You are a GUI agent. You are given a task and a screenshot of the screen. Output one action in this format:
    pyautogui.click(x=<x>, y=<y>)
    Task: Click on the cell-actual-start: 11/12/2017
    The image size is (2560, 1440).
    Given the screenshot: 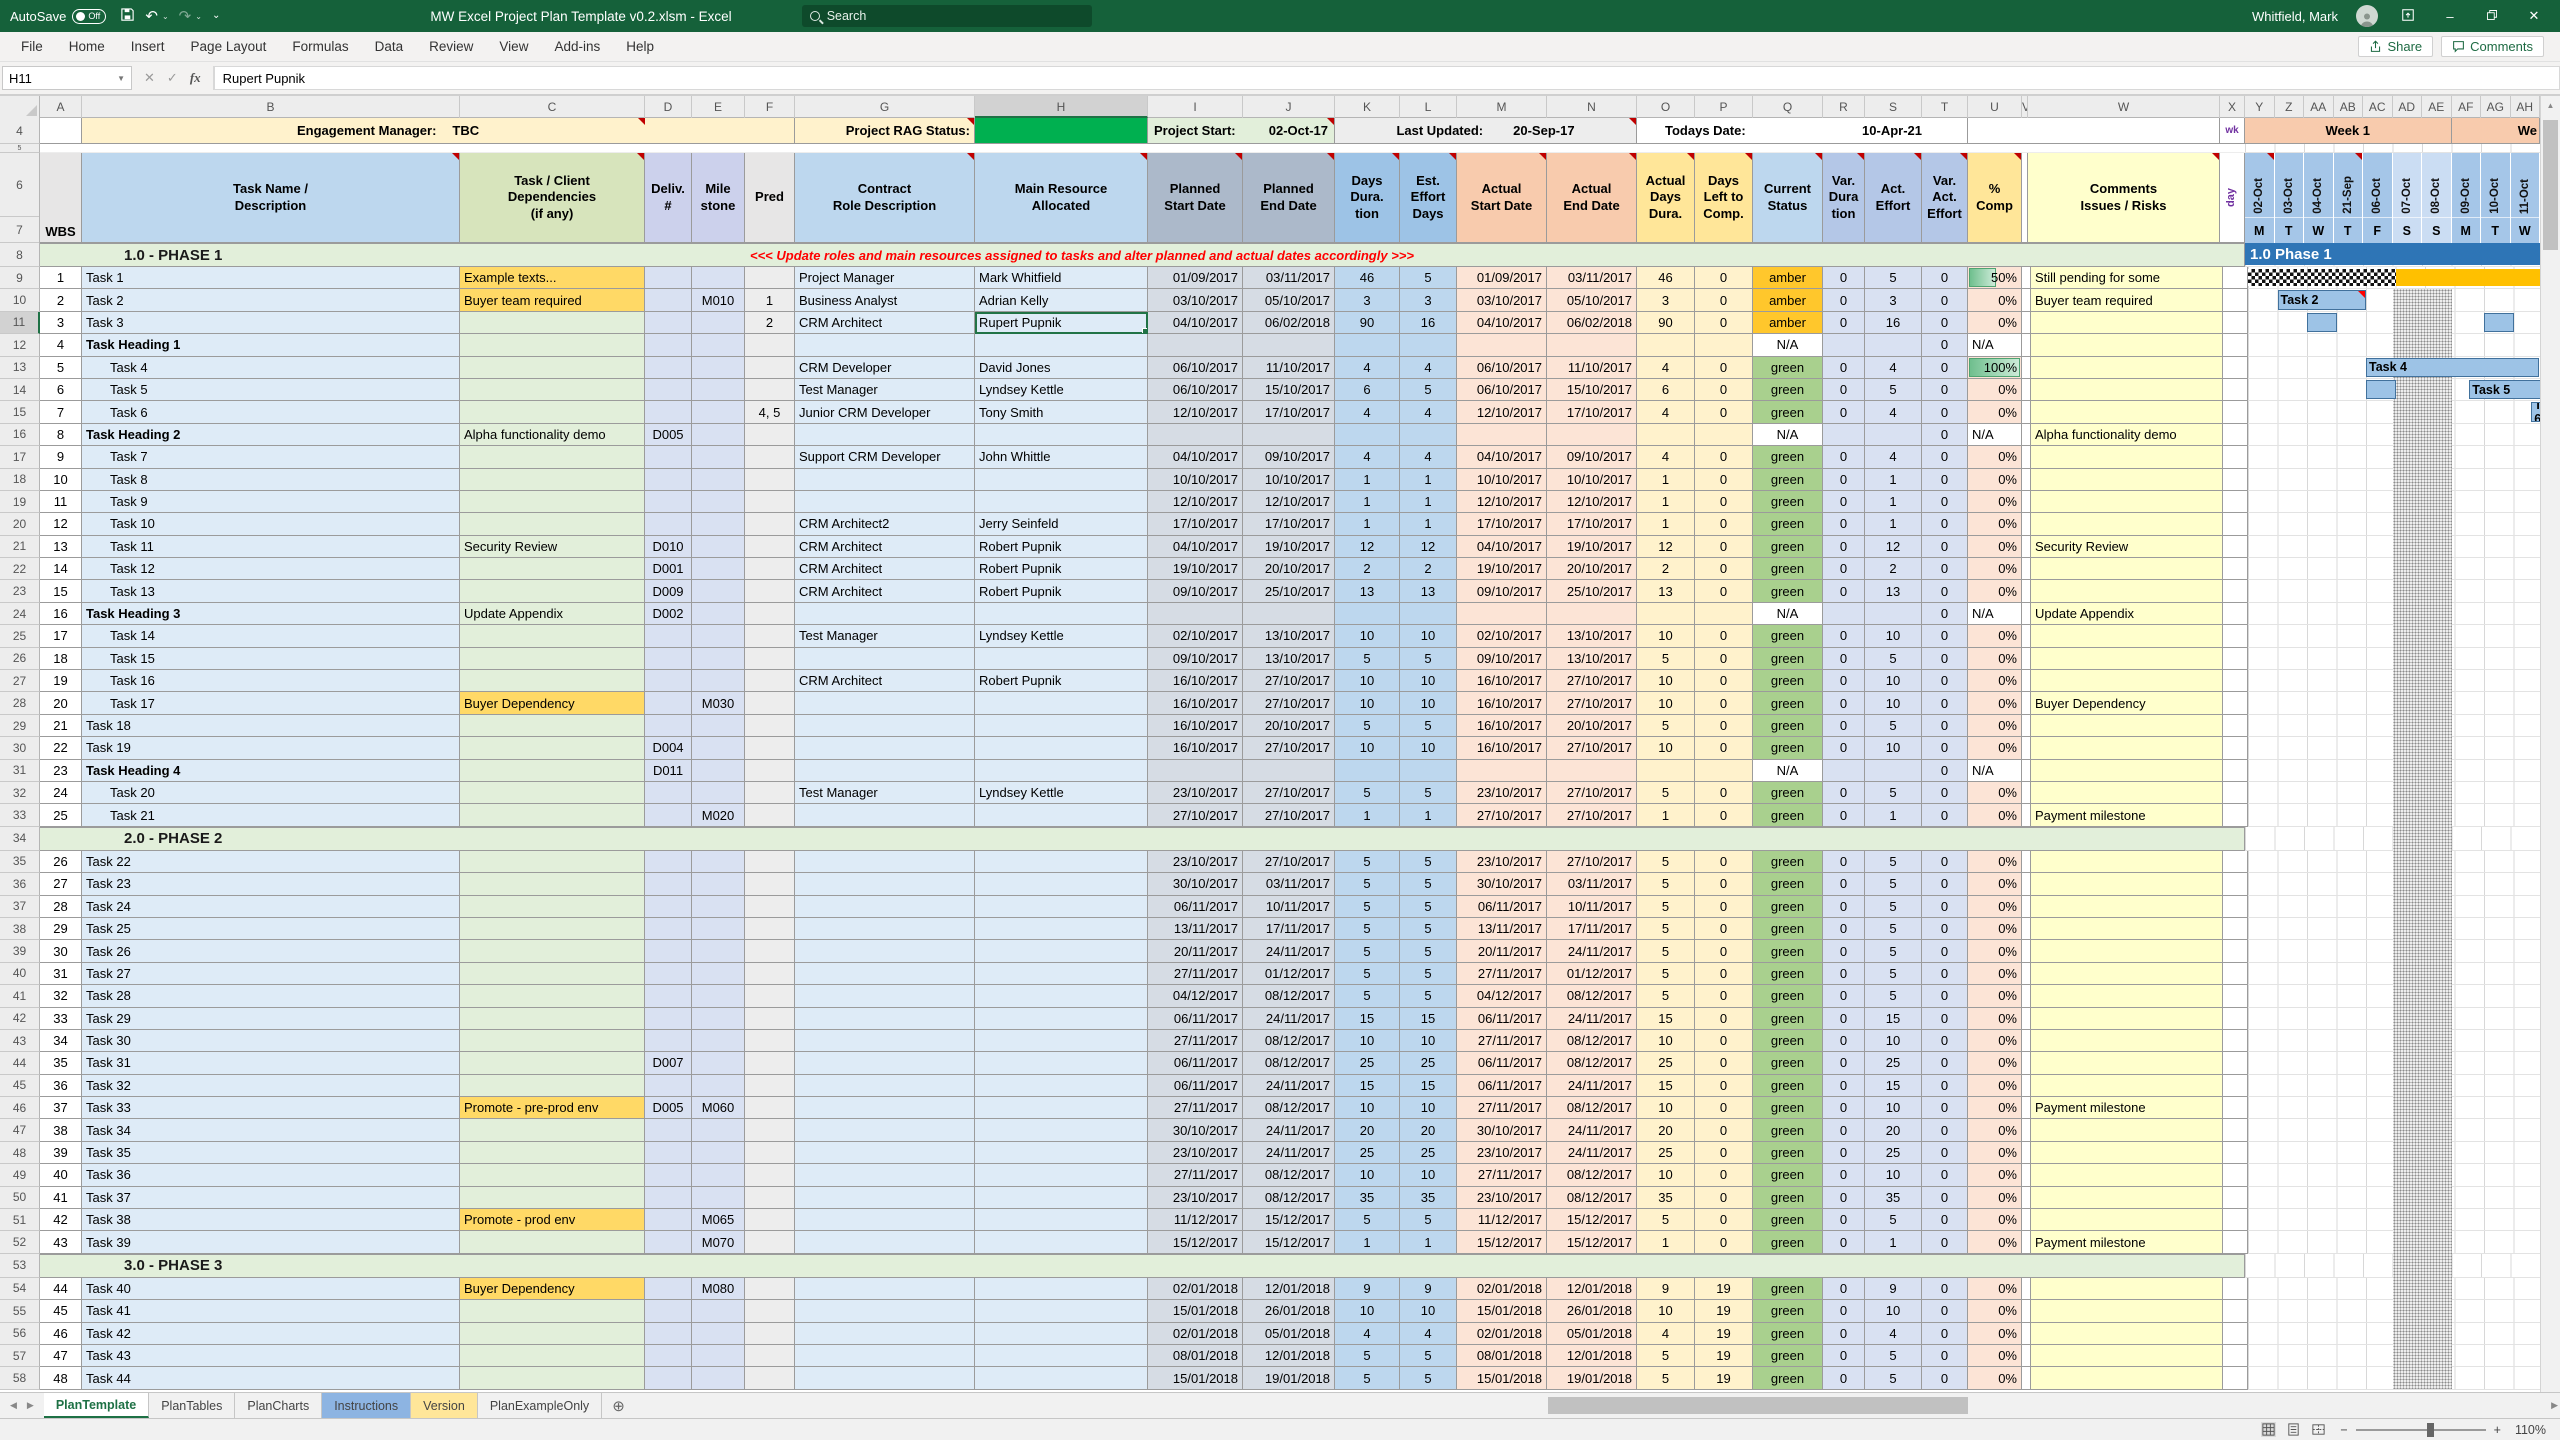 What is the action you would take?
    pyautogui.click(x=1502, y=1220)
    